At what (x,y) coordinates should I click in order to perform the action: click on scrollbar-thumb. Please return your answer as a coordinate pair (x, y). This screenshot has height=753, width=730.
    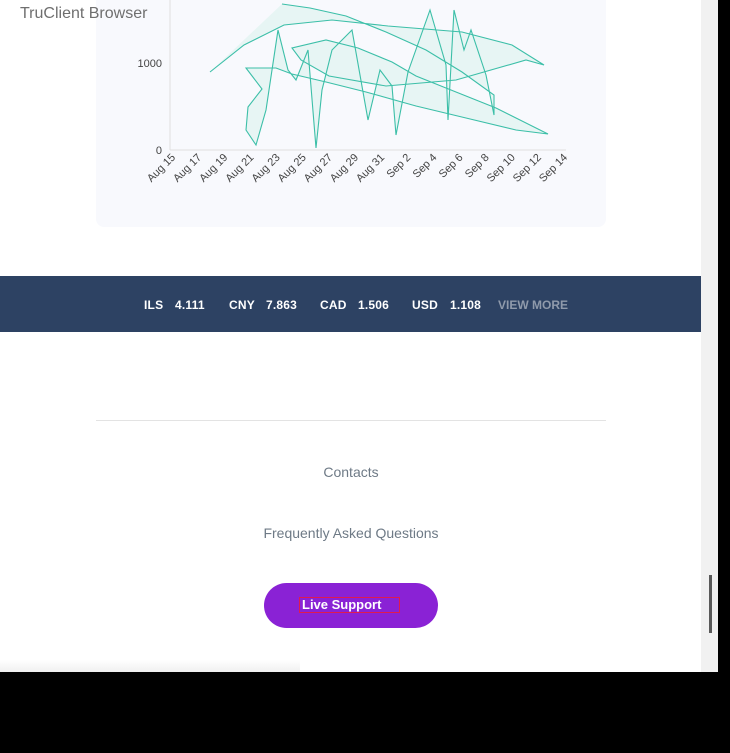
    Looking at the image, I should click on (710, 604).